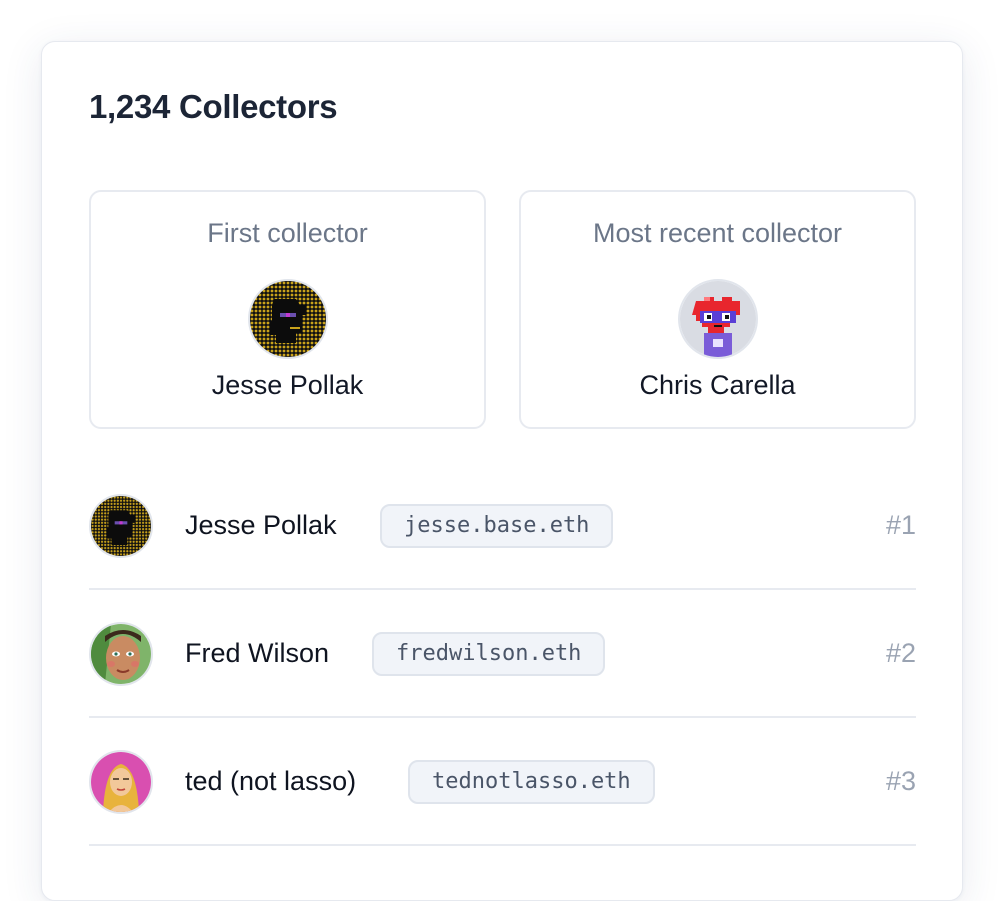 The height and width of the screenshot is (901, 1004). Describe the element at coordinates (717, 233) in the screenshot. I see `recent-collector-label: Most recent collector` at that location.